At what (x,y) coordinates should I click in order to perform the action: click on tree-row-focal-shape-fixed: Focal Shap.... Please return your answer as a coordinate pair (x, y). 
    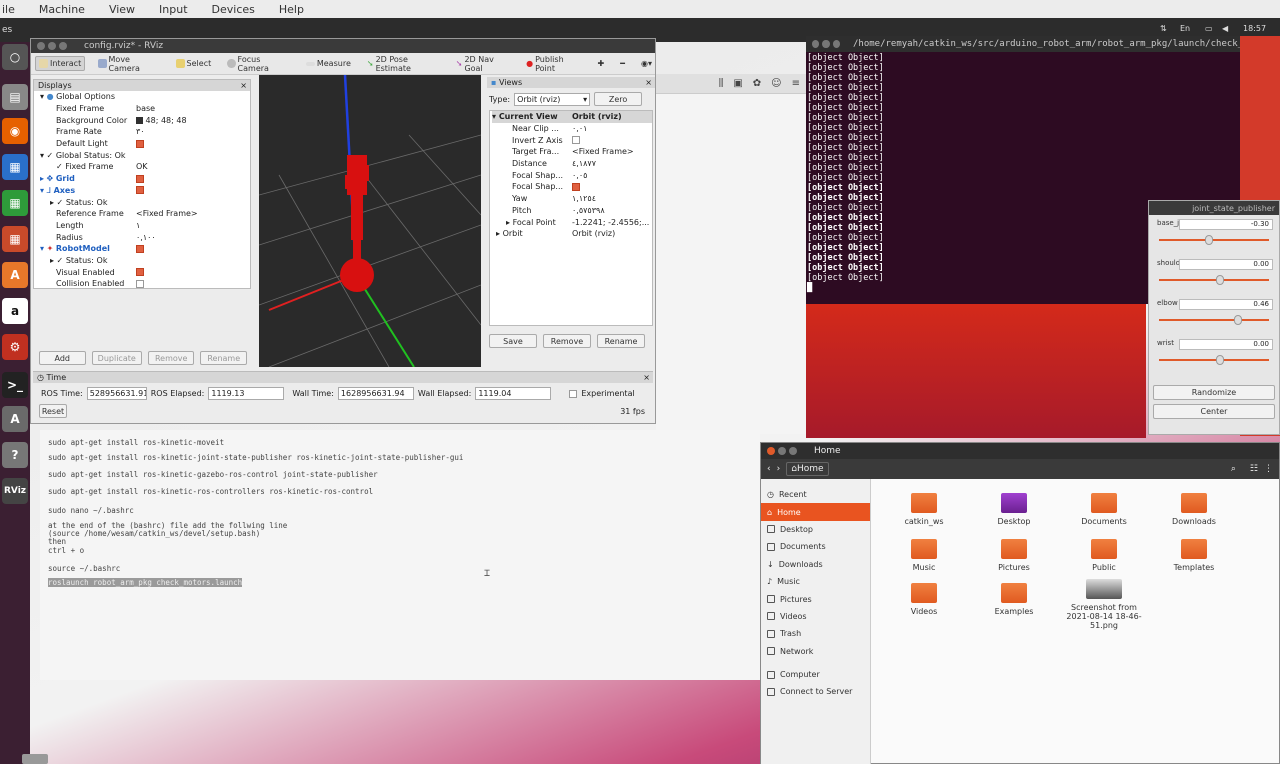
    Looking at the image, I should click on (572, 187).